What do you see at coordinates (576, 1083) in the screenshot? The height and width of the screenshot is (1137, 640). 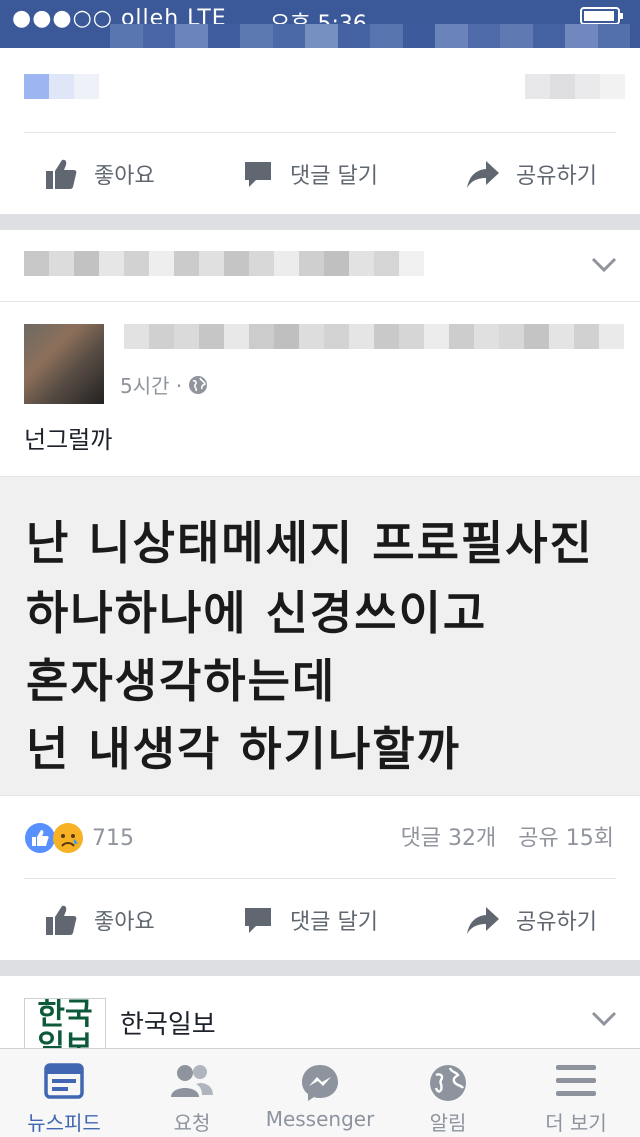 I see `menu-icon` at bounding box center [576, 1083].